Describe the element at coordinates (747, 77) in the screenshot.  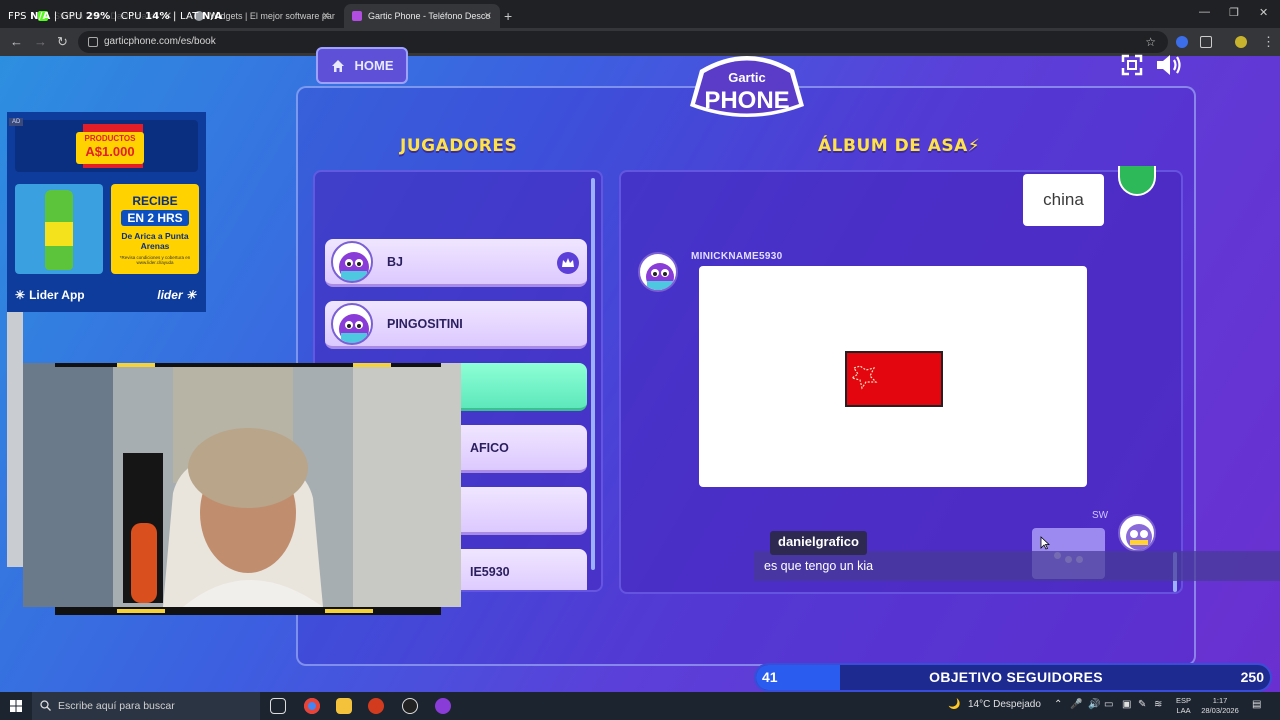
I see `logo-text-gartic: Gartic` at that location.